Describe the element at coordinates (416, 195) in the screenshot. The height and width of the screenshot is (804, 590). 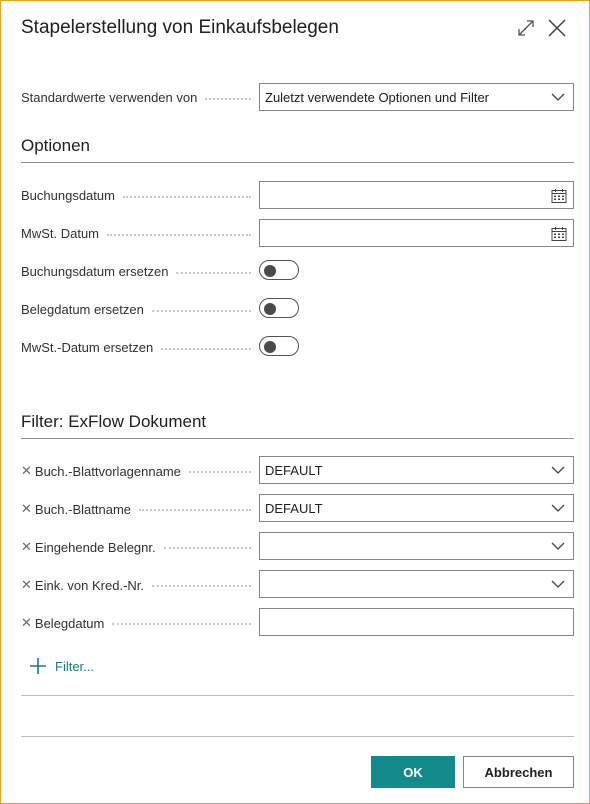
I see `buchungsdatum-field` at that location.